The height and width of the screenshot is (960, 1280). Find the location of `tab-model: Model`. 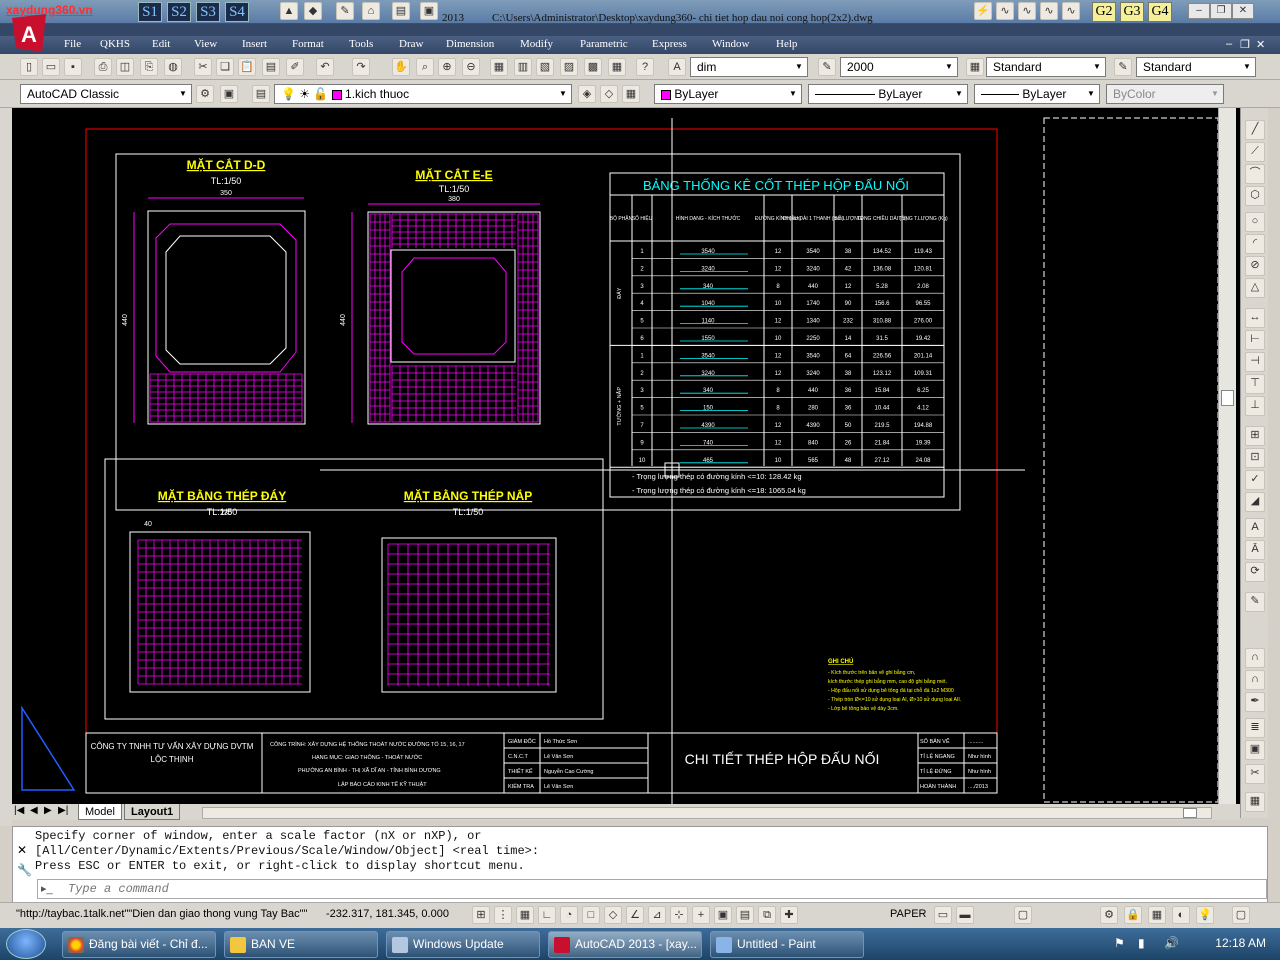

tab-model: Model is located at coordinates (100, 812).